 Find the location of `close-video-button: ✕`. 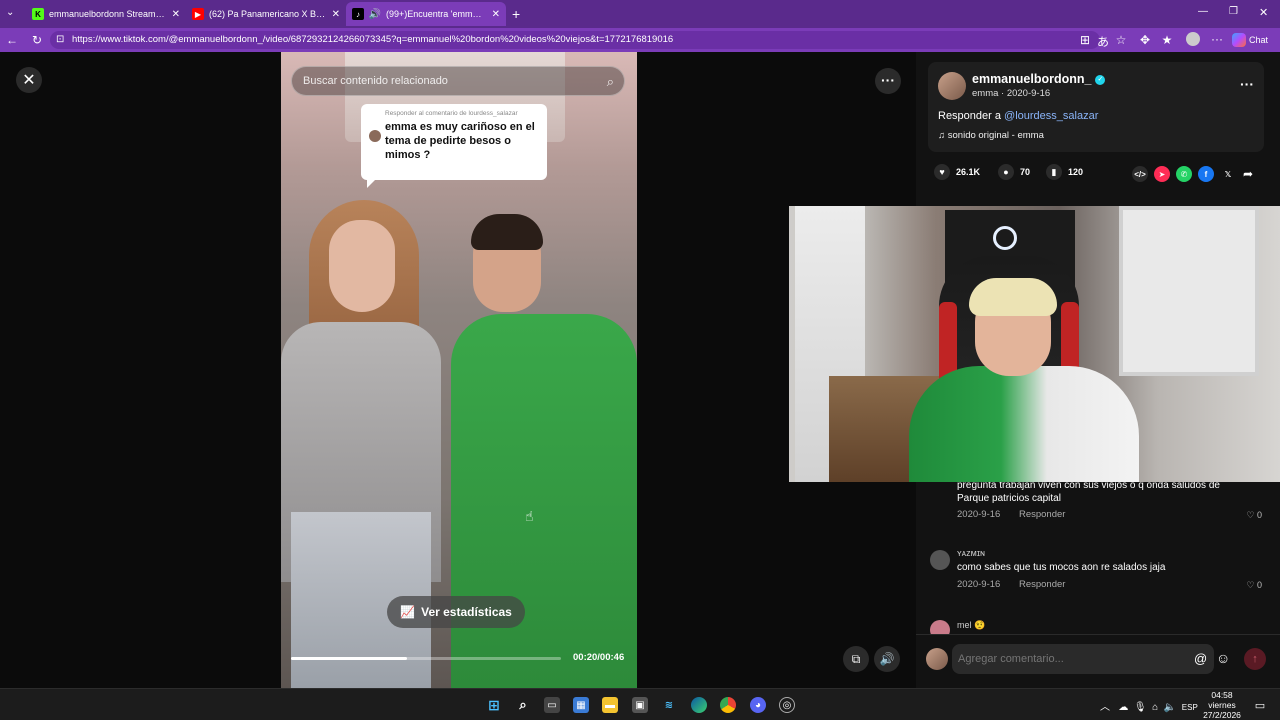

close-video-button: ✕ is located at coordinates (29, 80).